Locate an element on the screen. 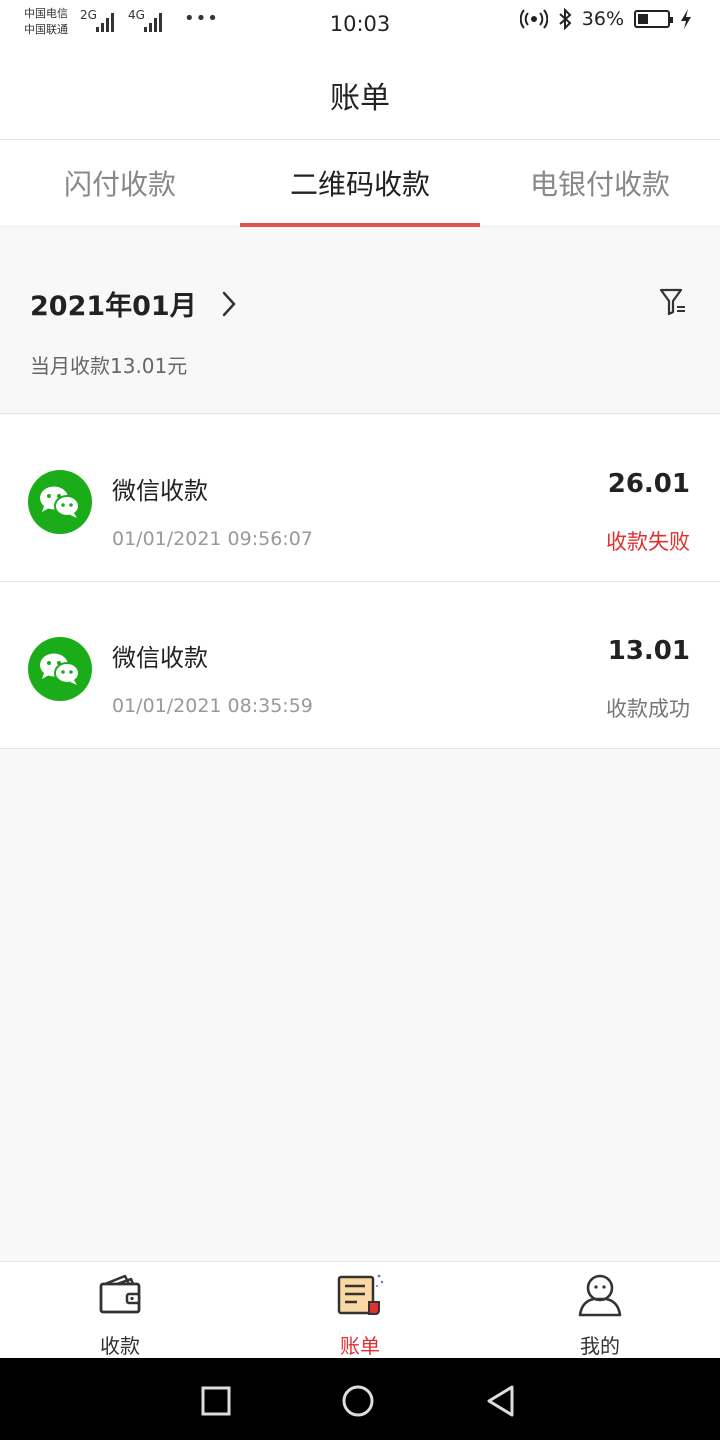 The height and width of the screenshot is (1440, 720). bluetooth-icon is located at coordinates (565, 19).